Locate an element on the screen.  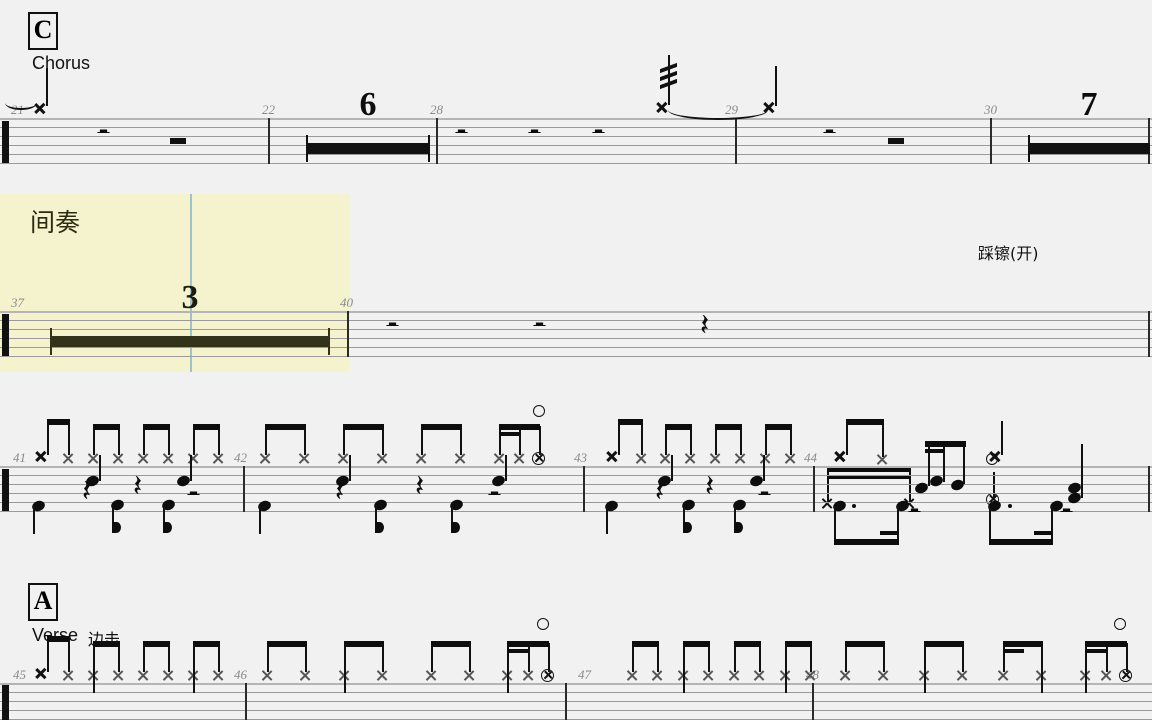
measure-number: 28 is located at coordinates (436, 109).